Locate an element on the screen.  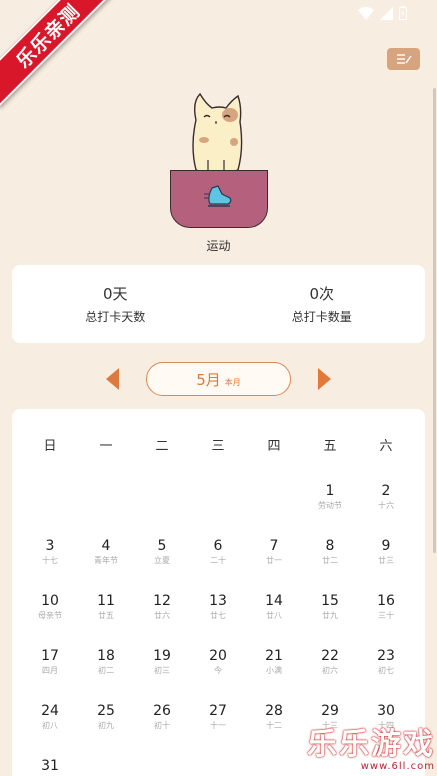
stats-card: 0天 总打卡天数 0次 总打卡数量 is located at coordinates (218, 304).